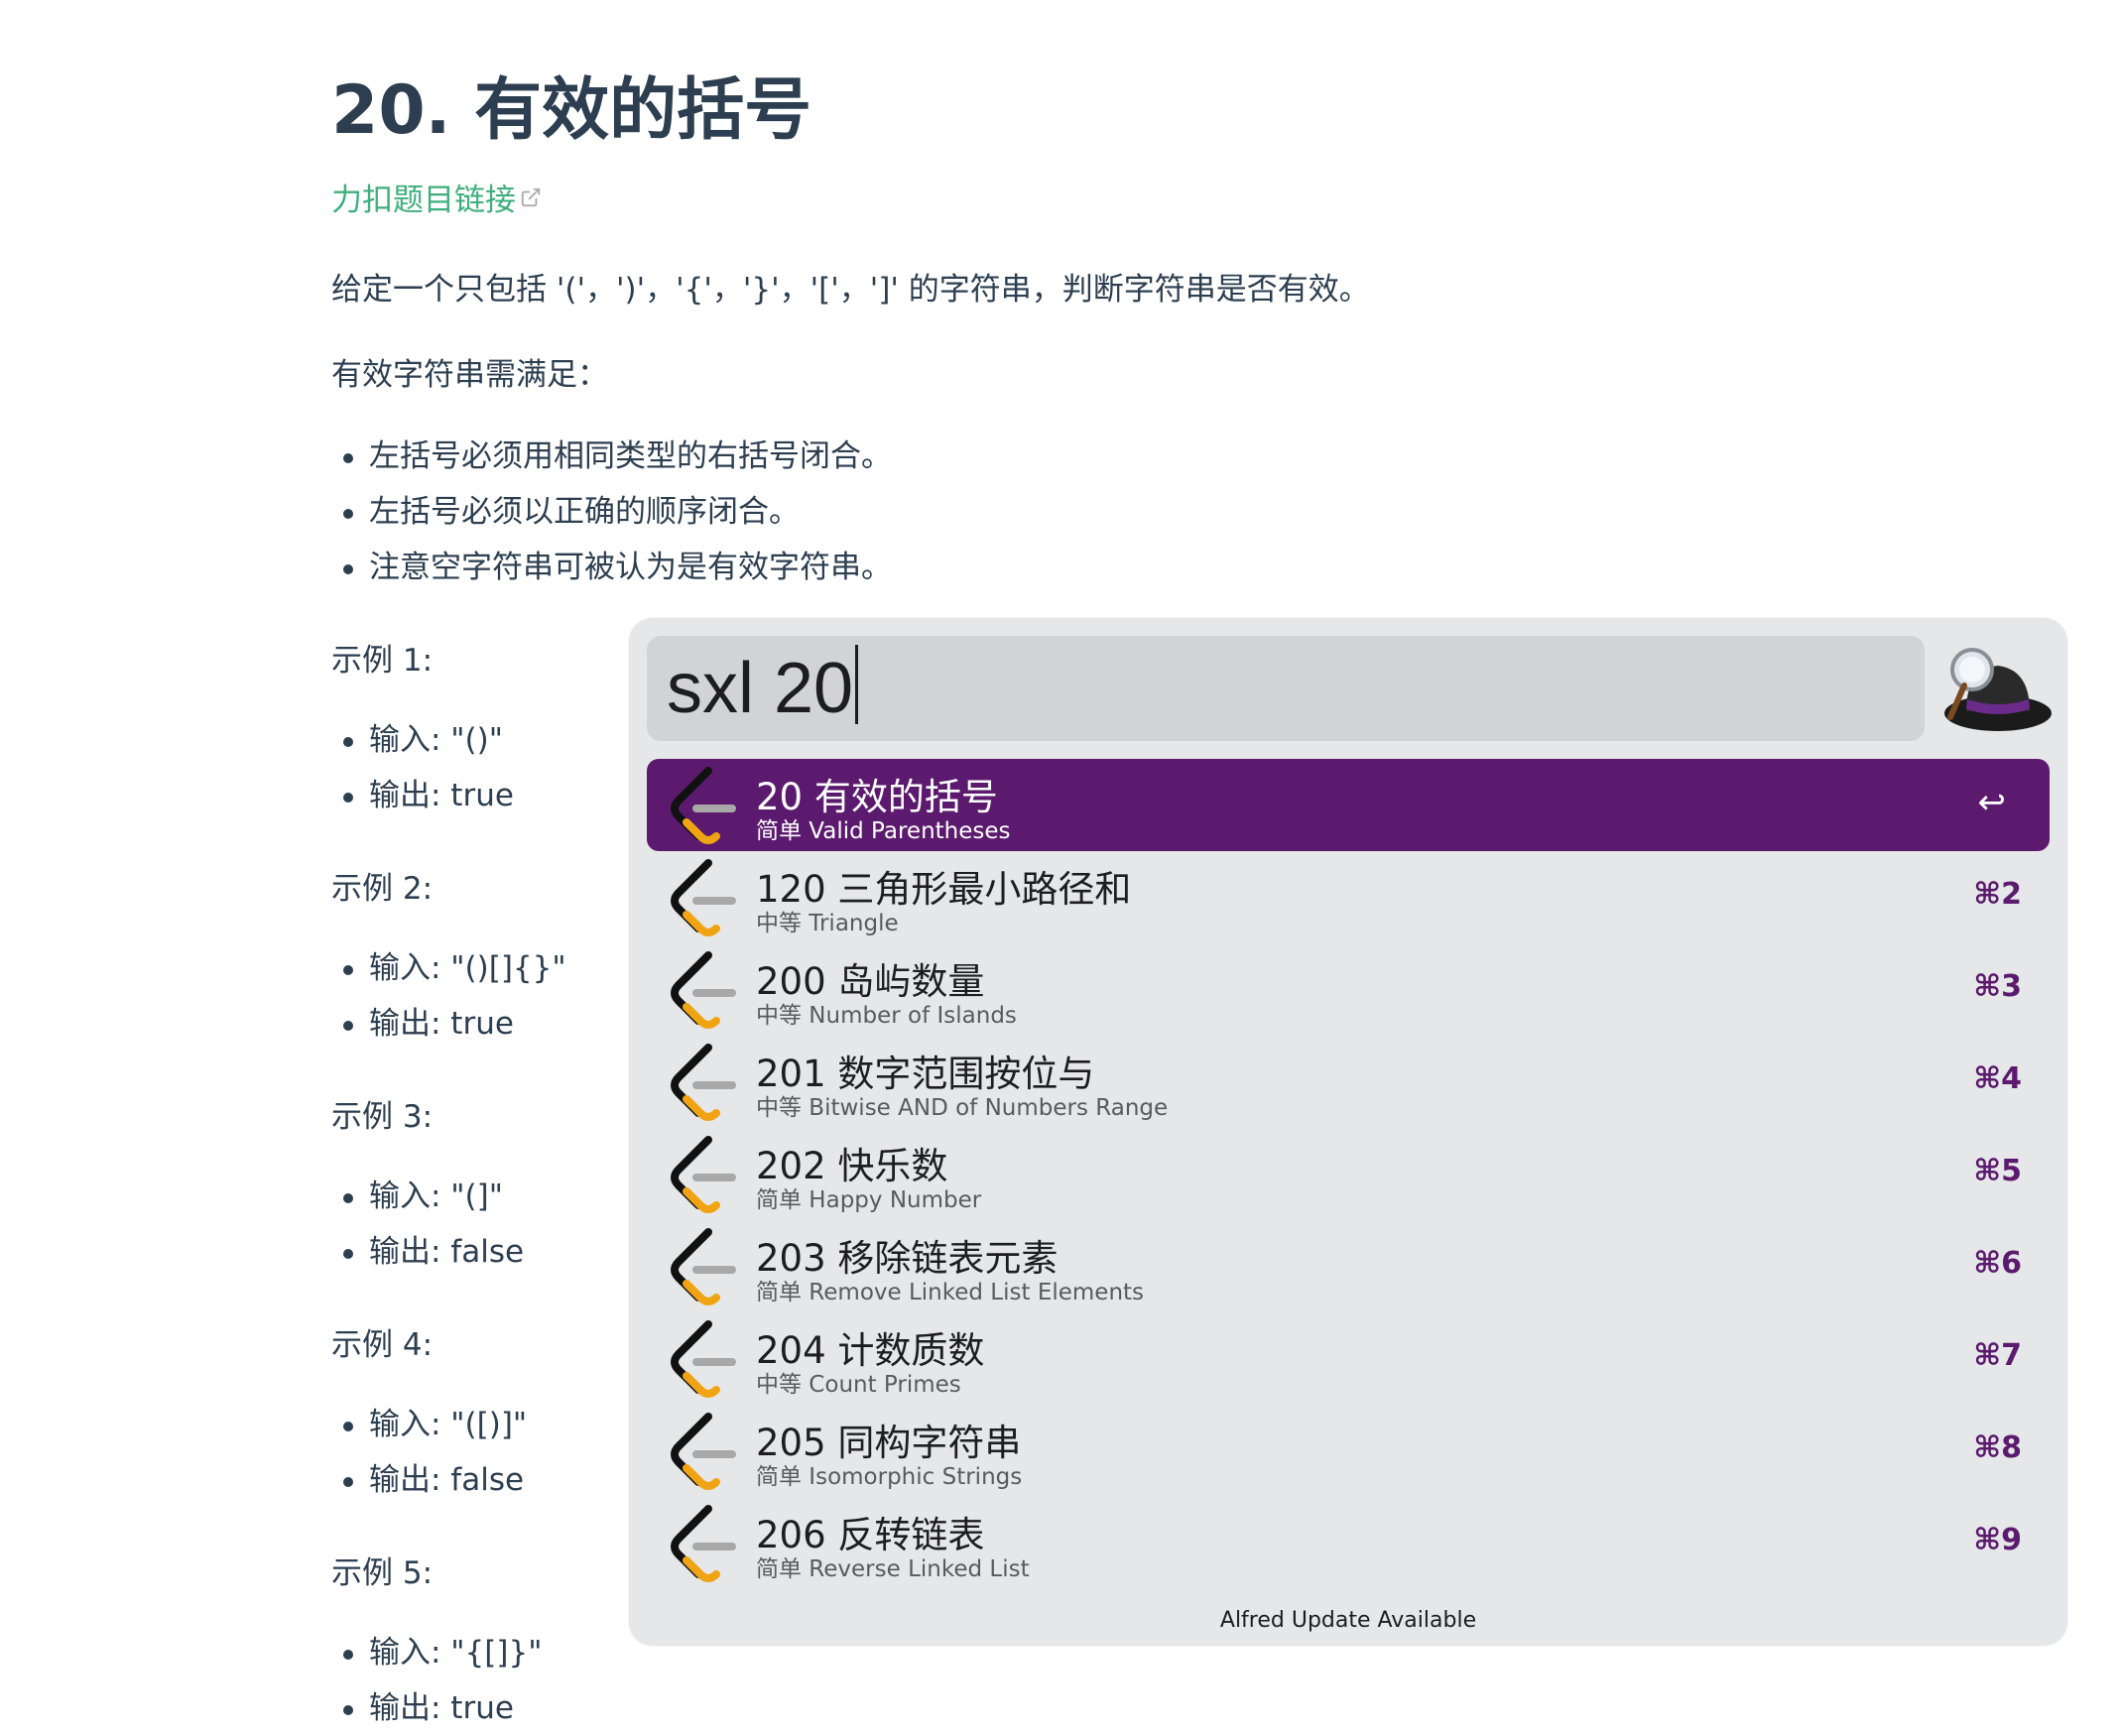 This screenshot has width=2119, height=1736. What do you see at coordinates (469, 375) in the screenshot?
I see `requirement-intro: 有效字符串需满足：` at bounding box center [469, 375].